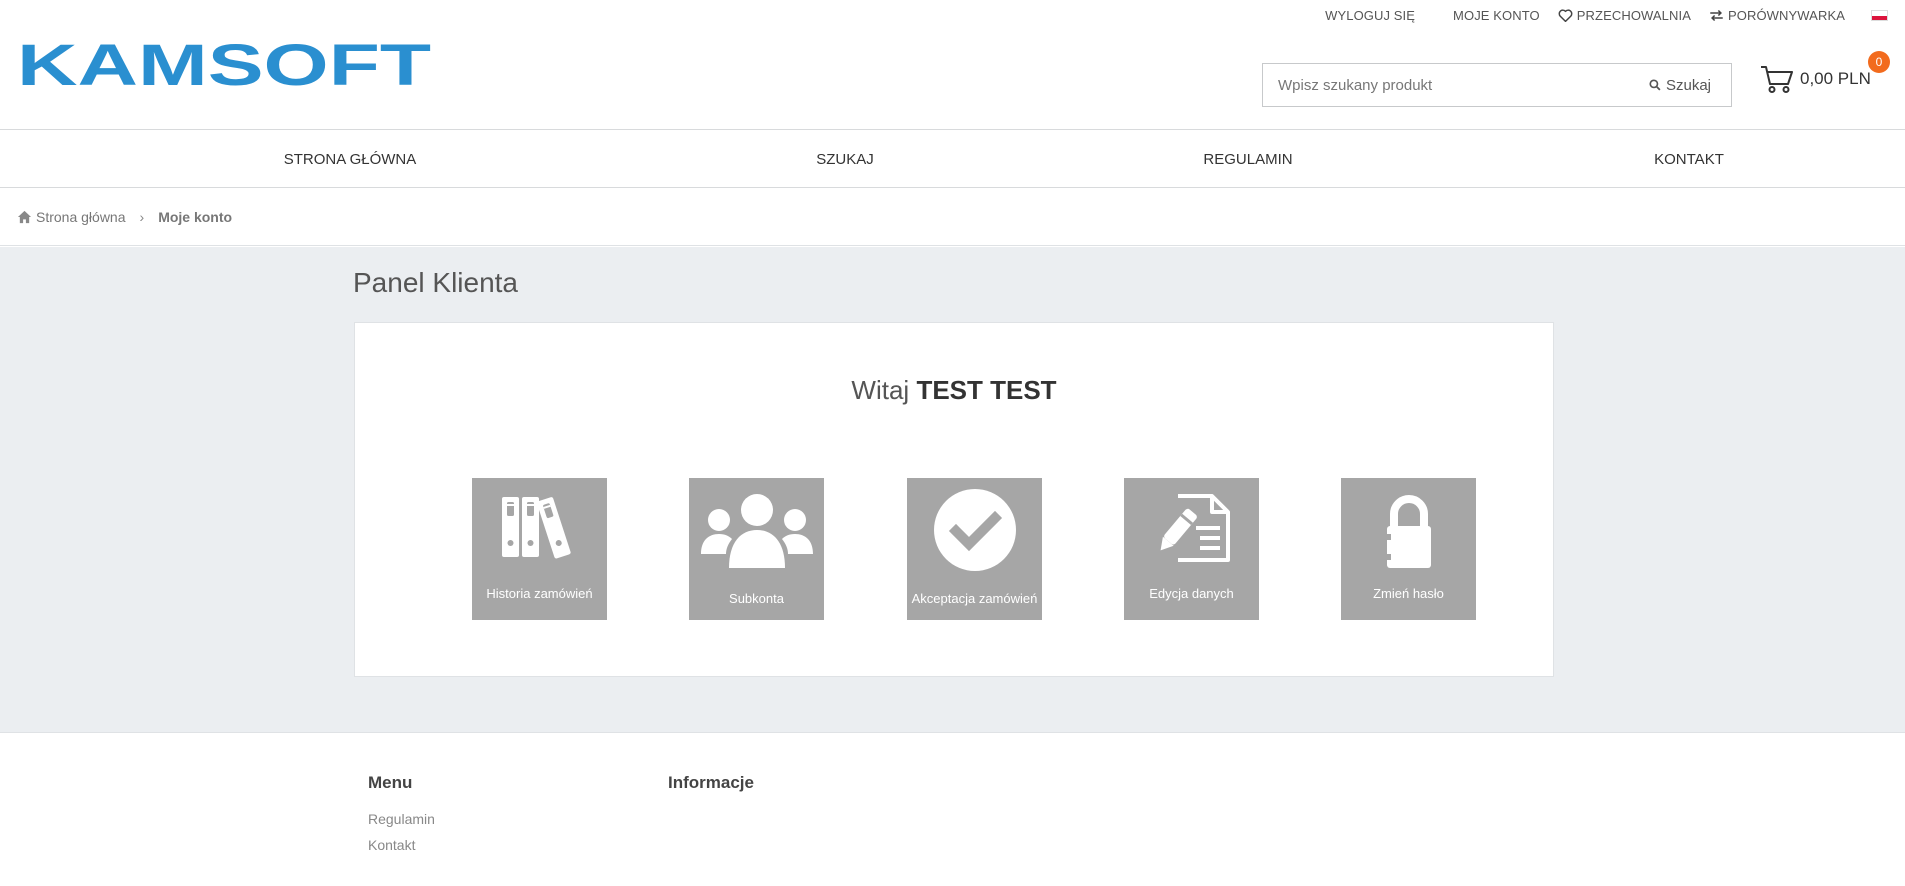 The width and height of the screenshot is (1905, 886). I want to click on my-account-link: MOJE KONTO, so click(1496, 15).